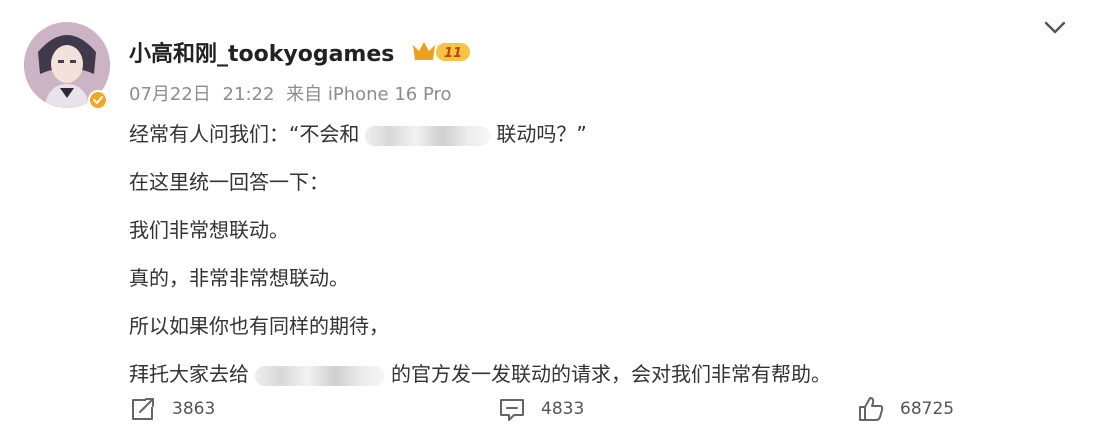 Image resolution: width=1100 pixels, height=430 pixels. Describe the element at coordinates (453, 53) in the screenshot. I see `vip-level-label: 11` at that location.